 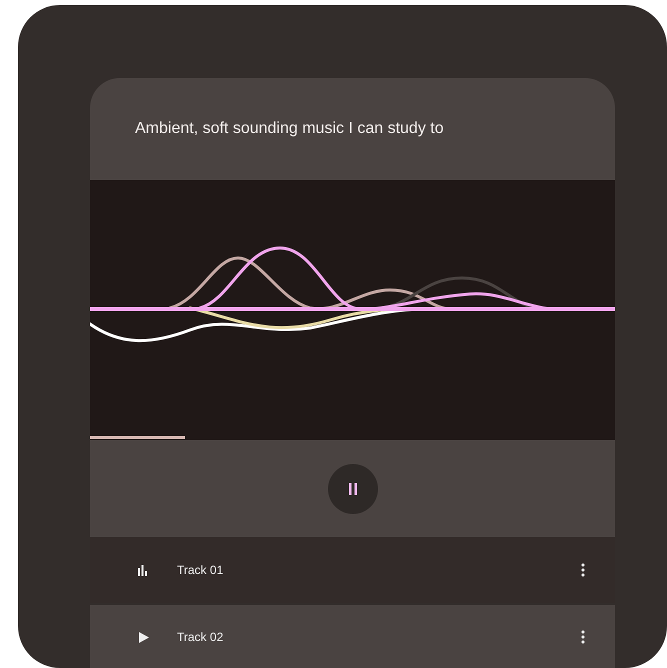 What do you see at coordinates (352, 636) in the screenshot?
I see `track-row: Track 02` at bounding box center [352, 636].